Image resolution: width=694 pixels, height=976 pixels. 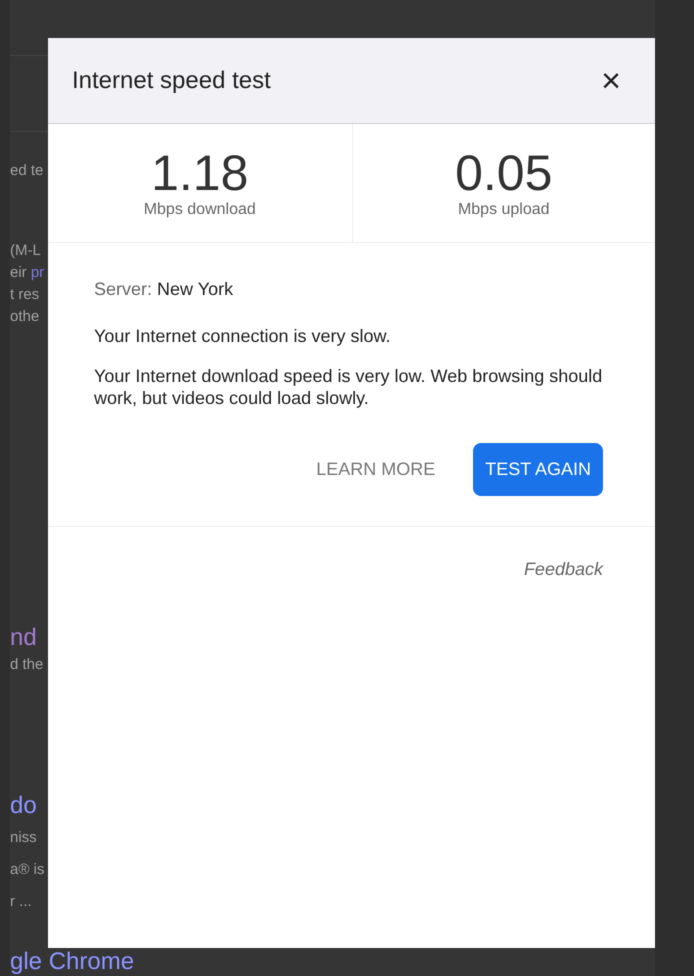 I want to click on server-label: Server:, so click(x=123, y=289).